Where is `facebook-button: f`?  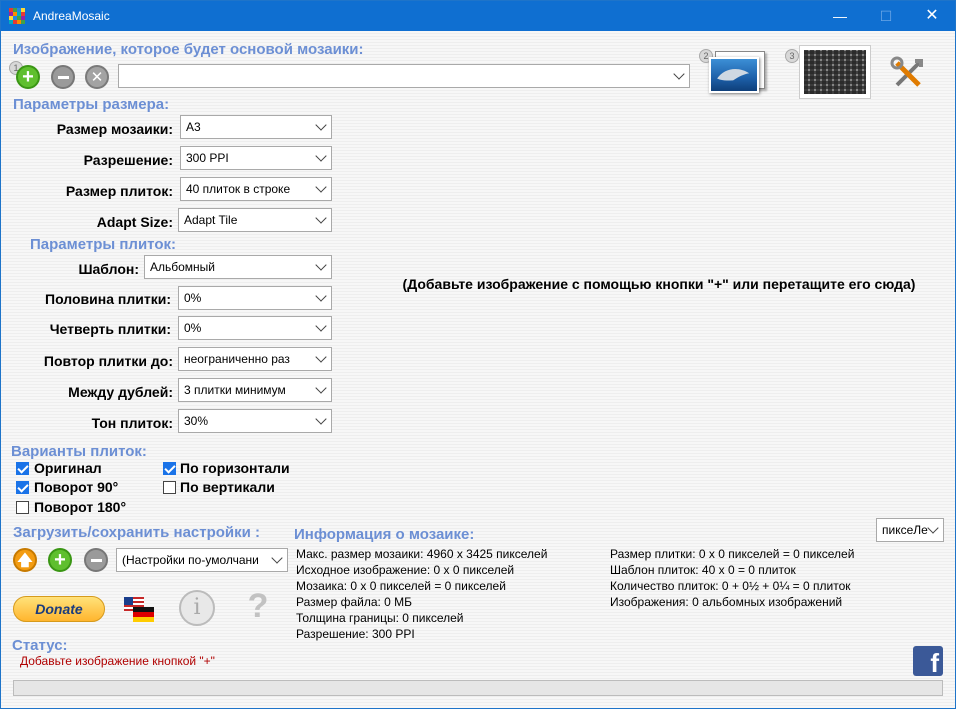 facebook-button: f is located at coordinates (928, 661).